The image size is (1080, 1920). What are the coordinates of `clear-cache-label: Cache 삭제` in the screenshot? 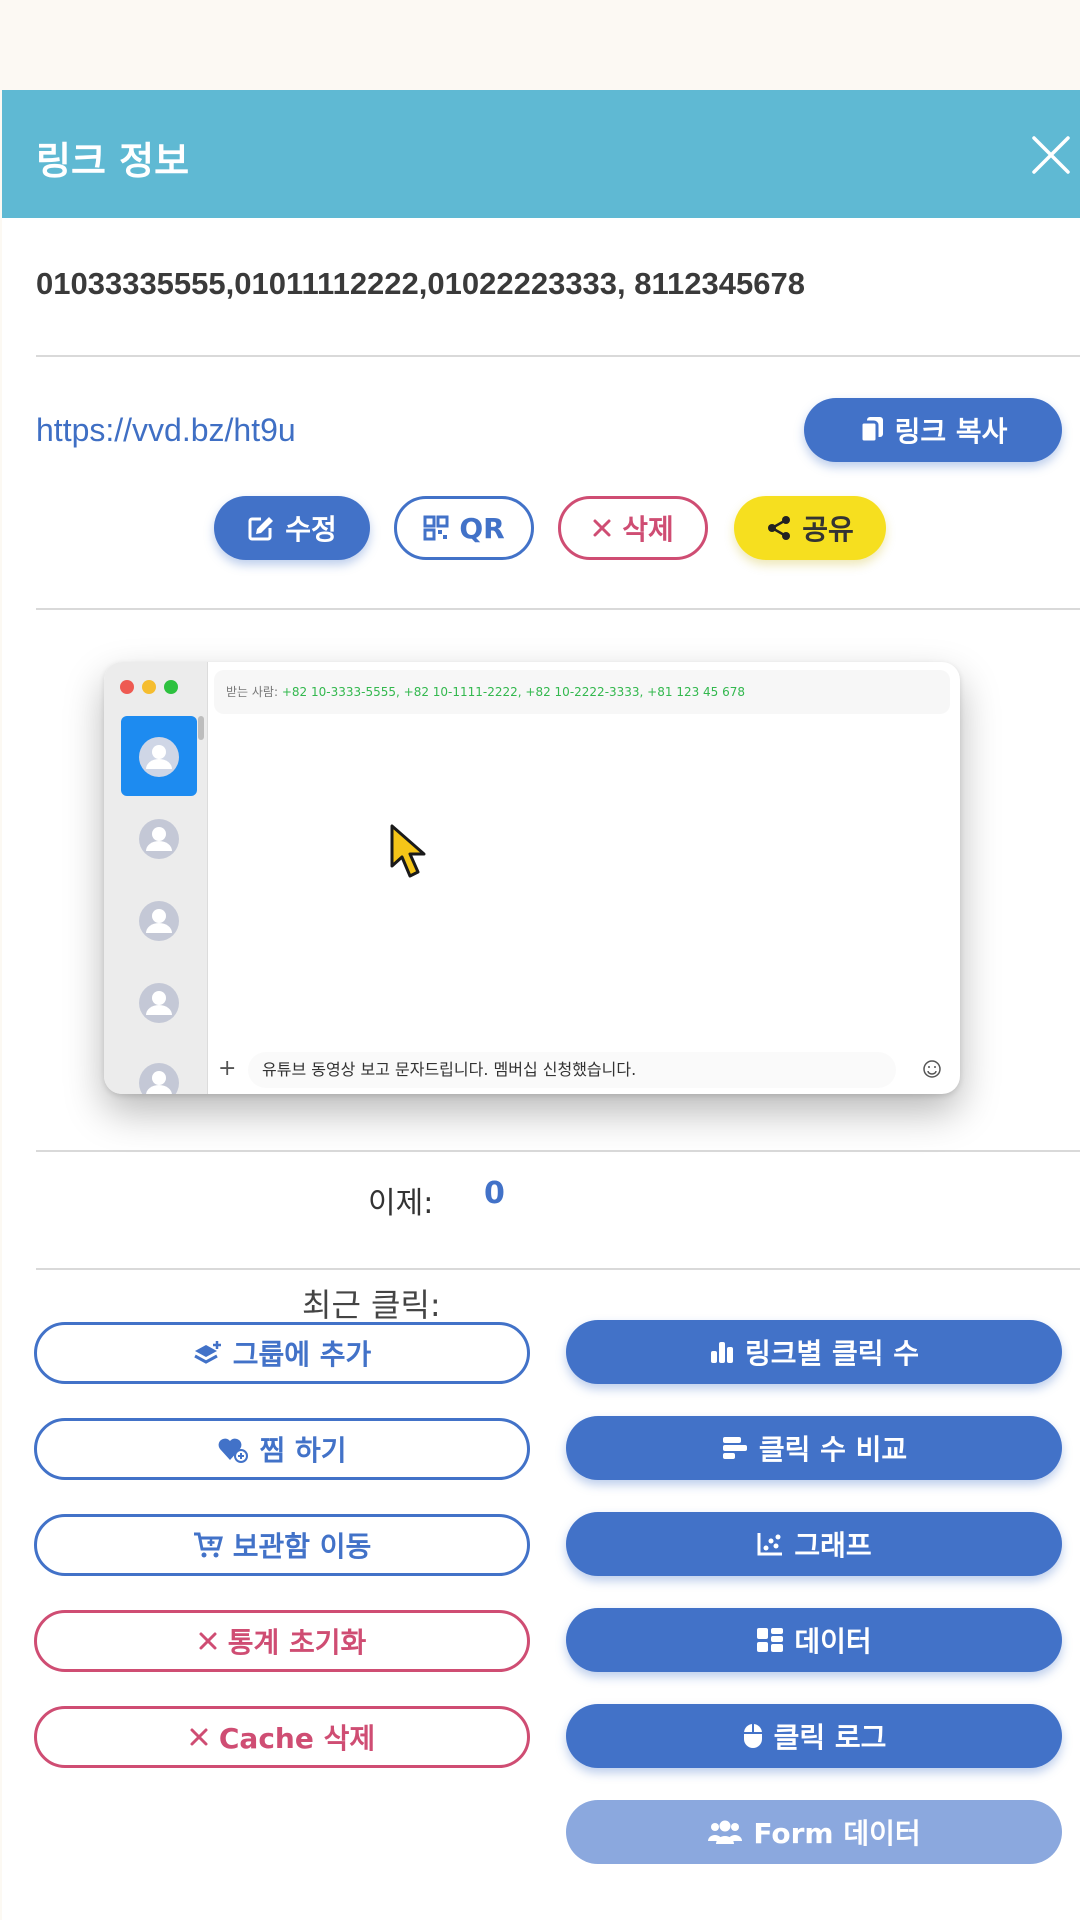 It's located at (297, 1738).